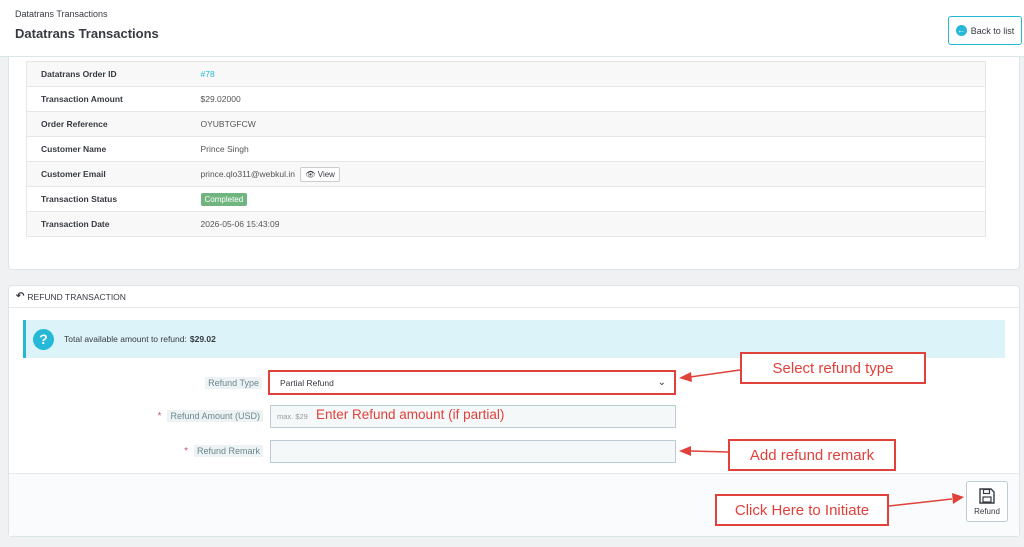 The image size is (1024, 547). I want to click on breadcrumb: Datatrans Transactions, so click(61, 14).